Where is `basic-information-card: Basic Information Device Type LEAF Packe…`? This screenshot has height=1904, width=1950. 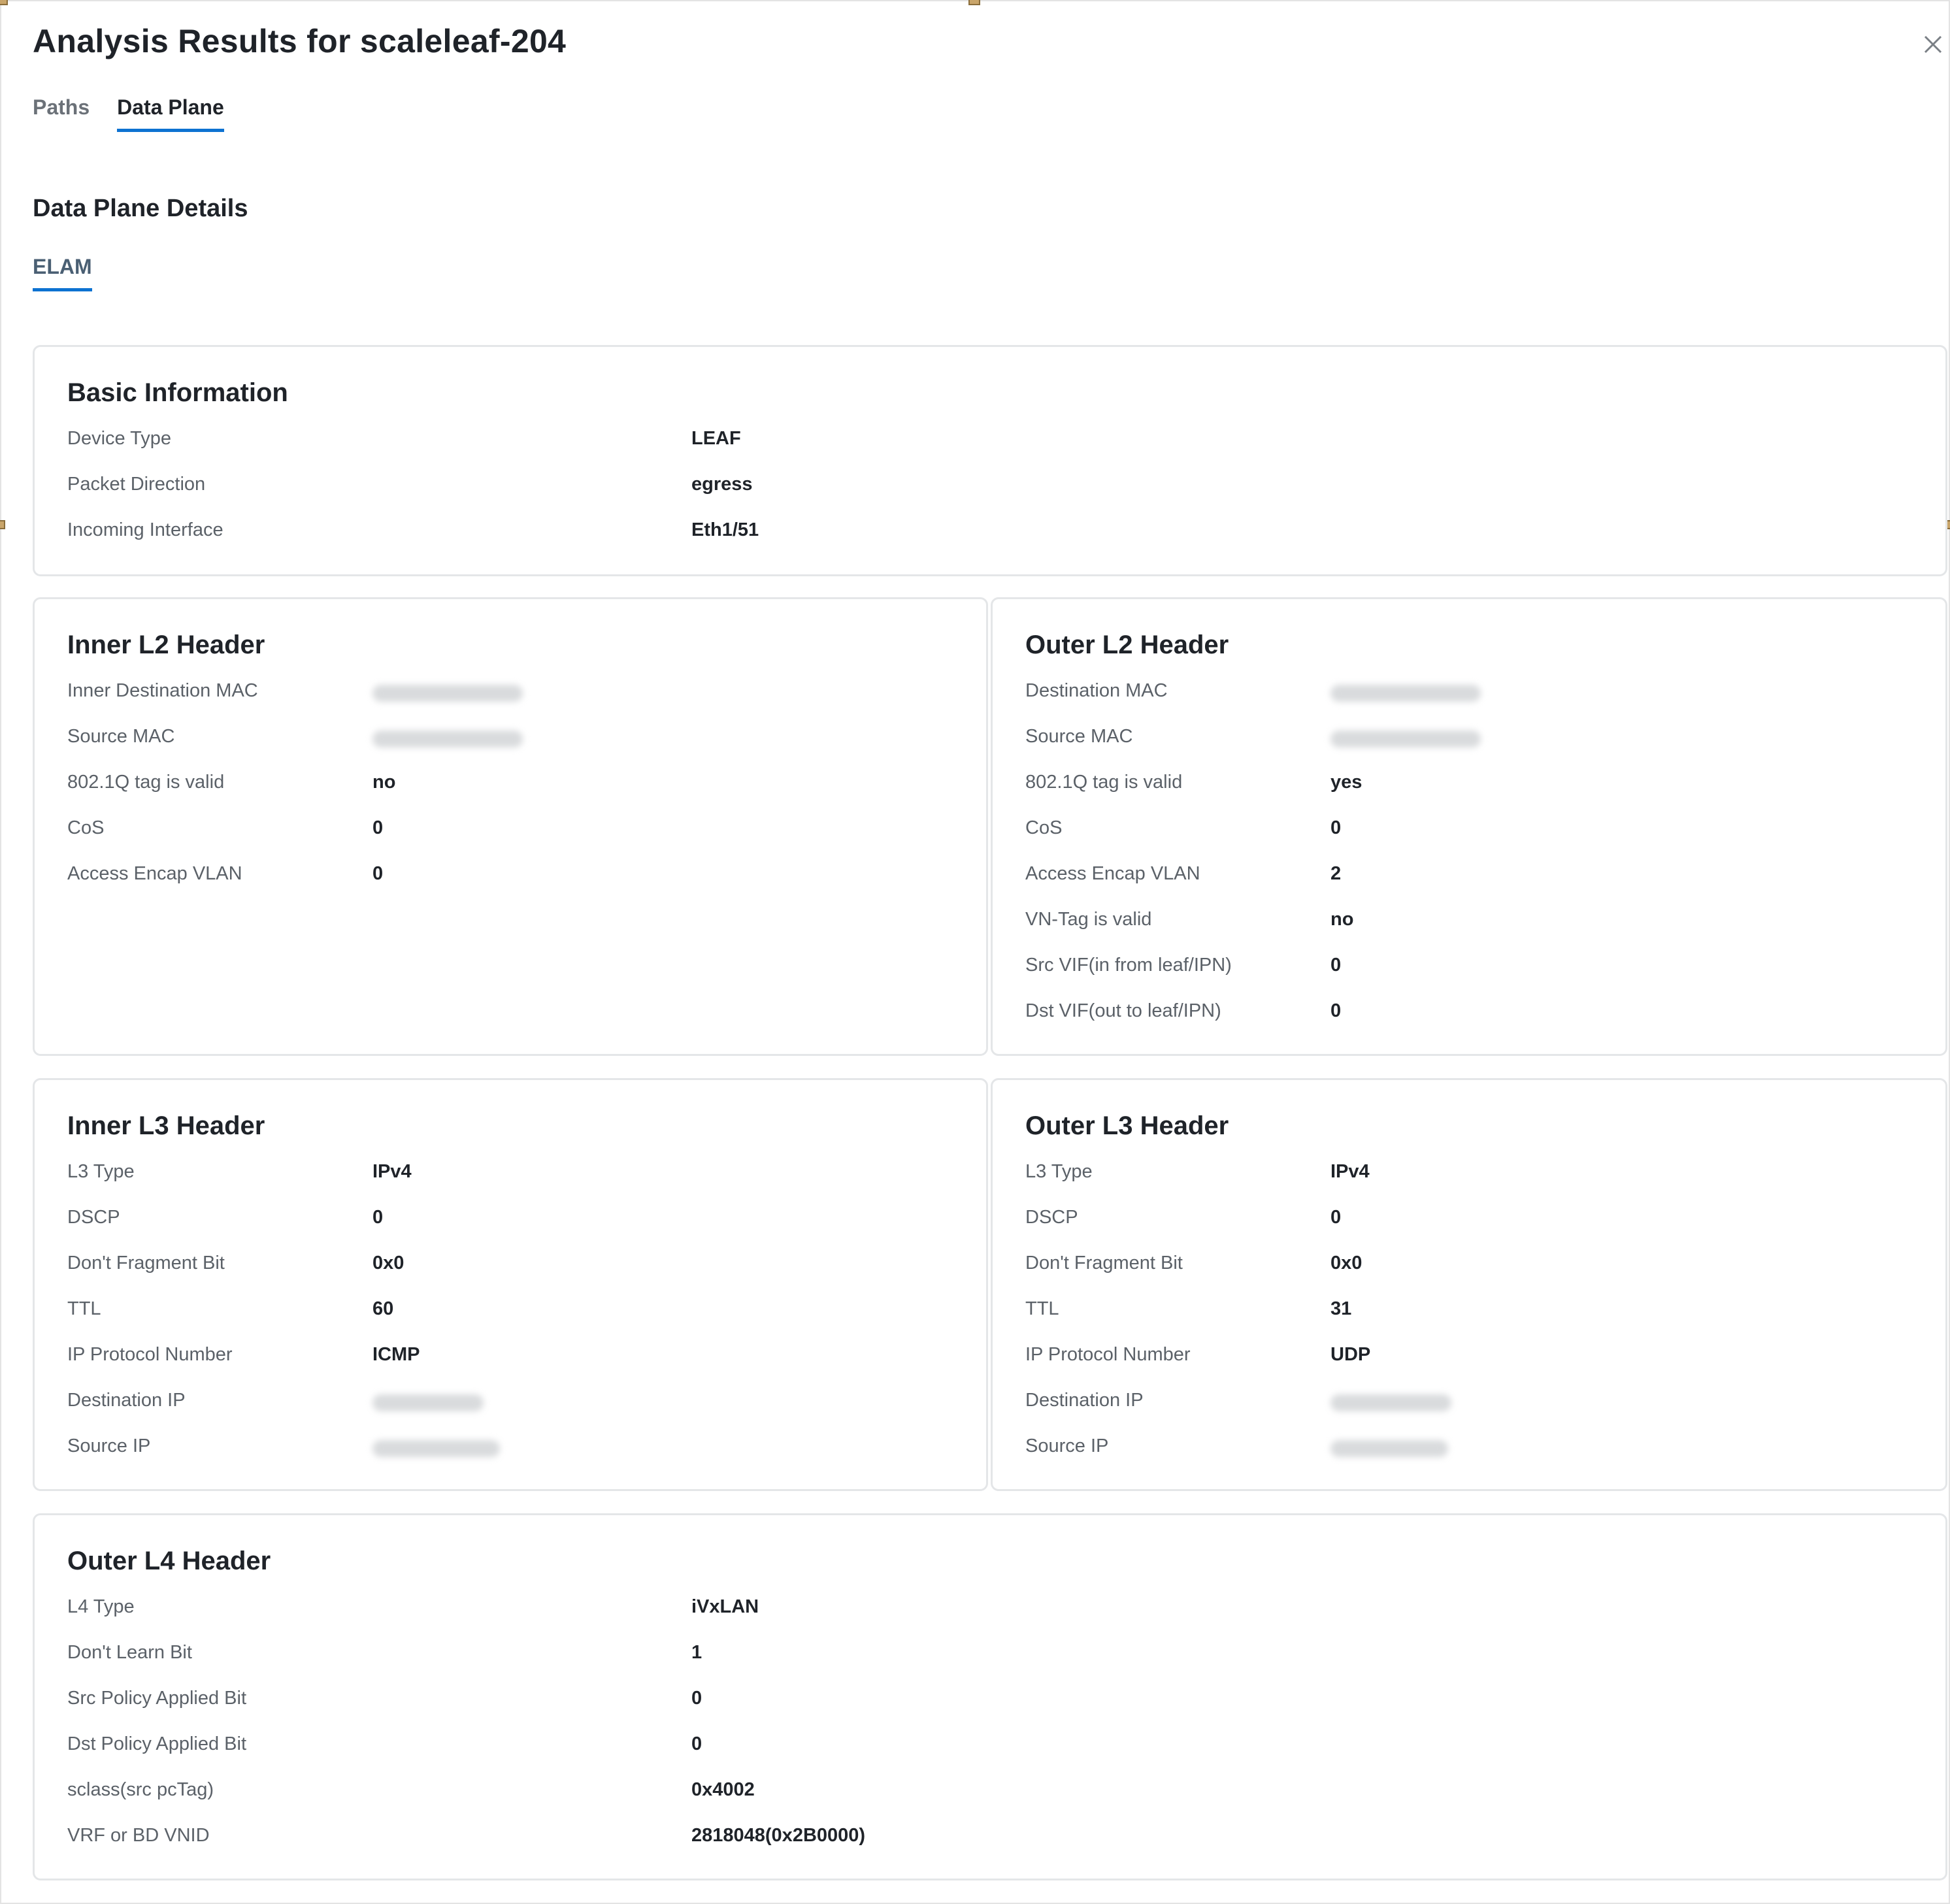
basic-information-card: Basic Information Device Type LEAF Packe… is located at coordinates (990, 460).